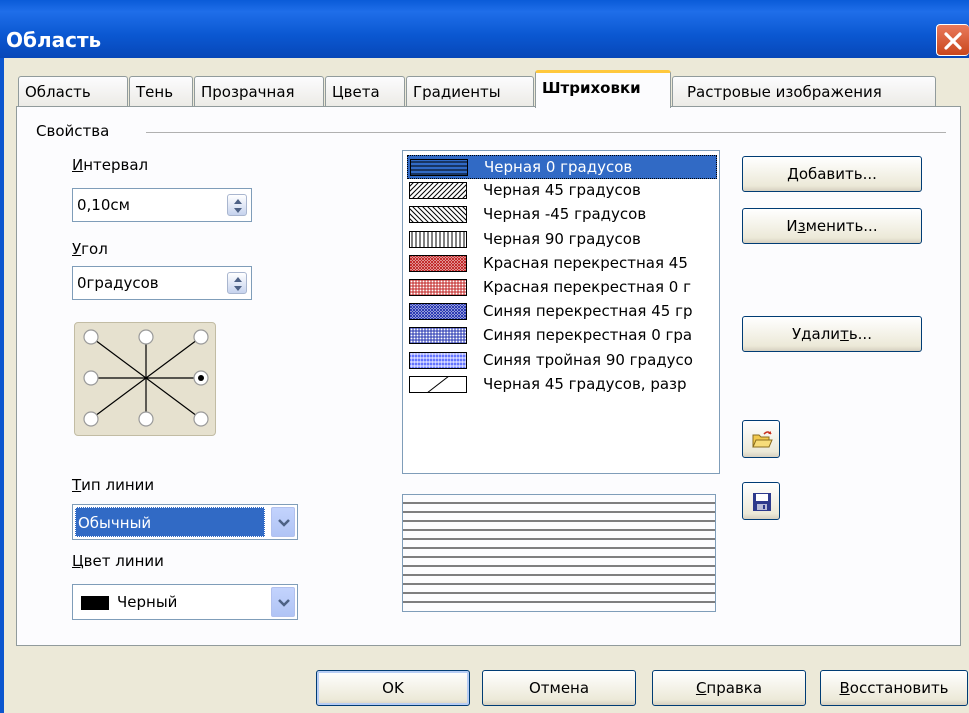  I want to click on tab-transparency: Прозрачная, so click(259, 91).